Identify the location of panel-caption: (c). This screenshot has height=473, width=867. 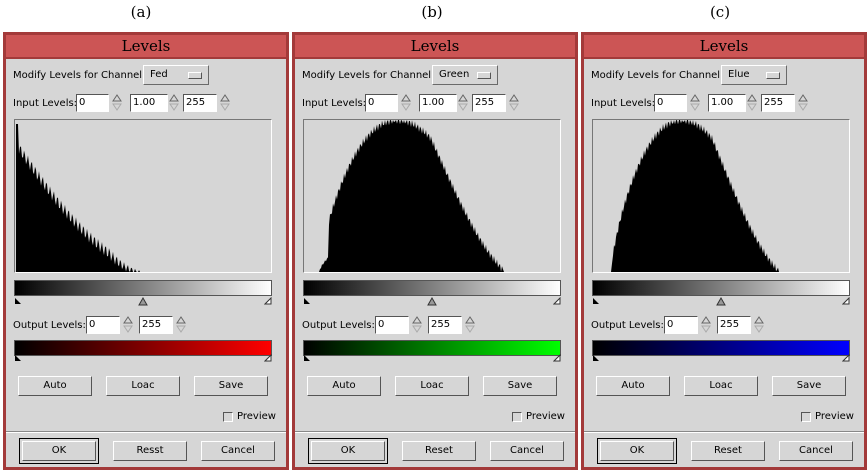
(720, 12).